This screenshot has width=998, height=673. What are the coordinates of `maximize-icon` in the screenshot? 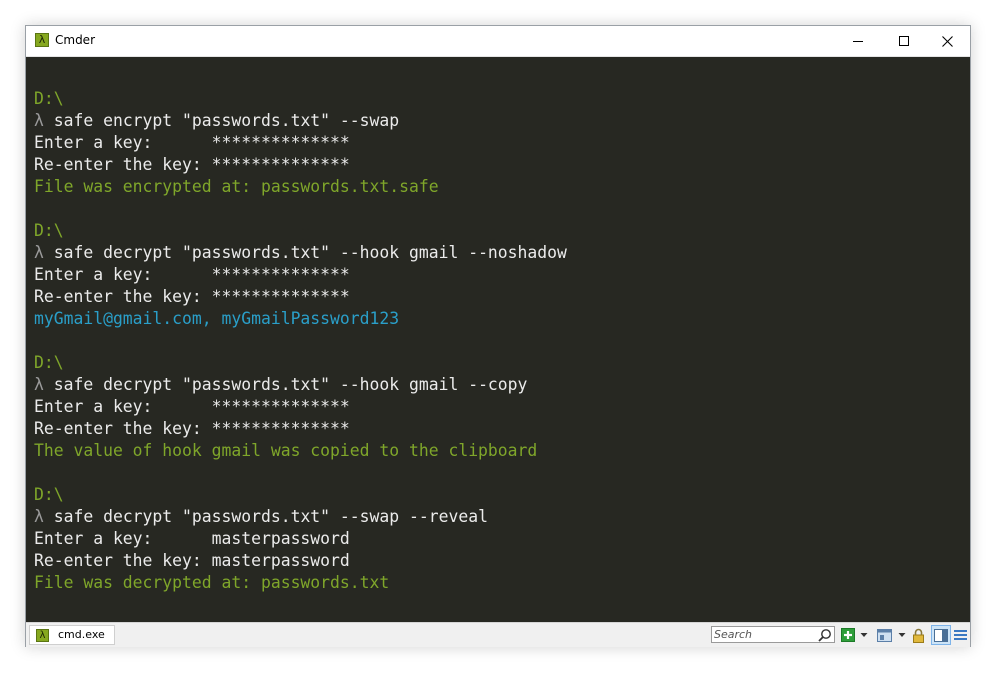 It's located at (904, 41).